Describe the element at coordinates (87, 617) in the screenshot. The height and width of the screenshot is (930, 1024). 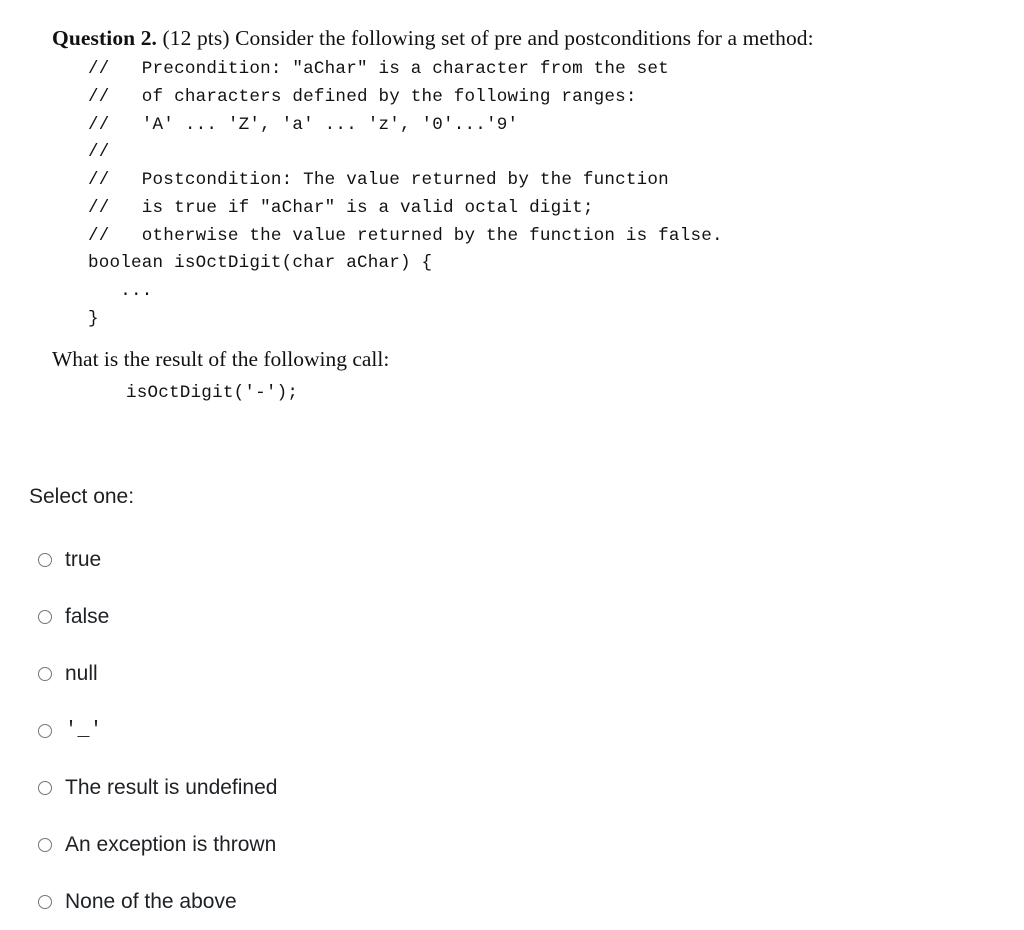
I see `option-label: false` at that location.